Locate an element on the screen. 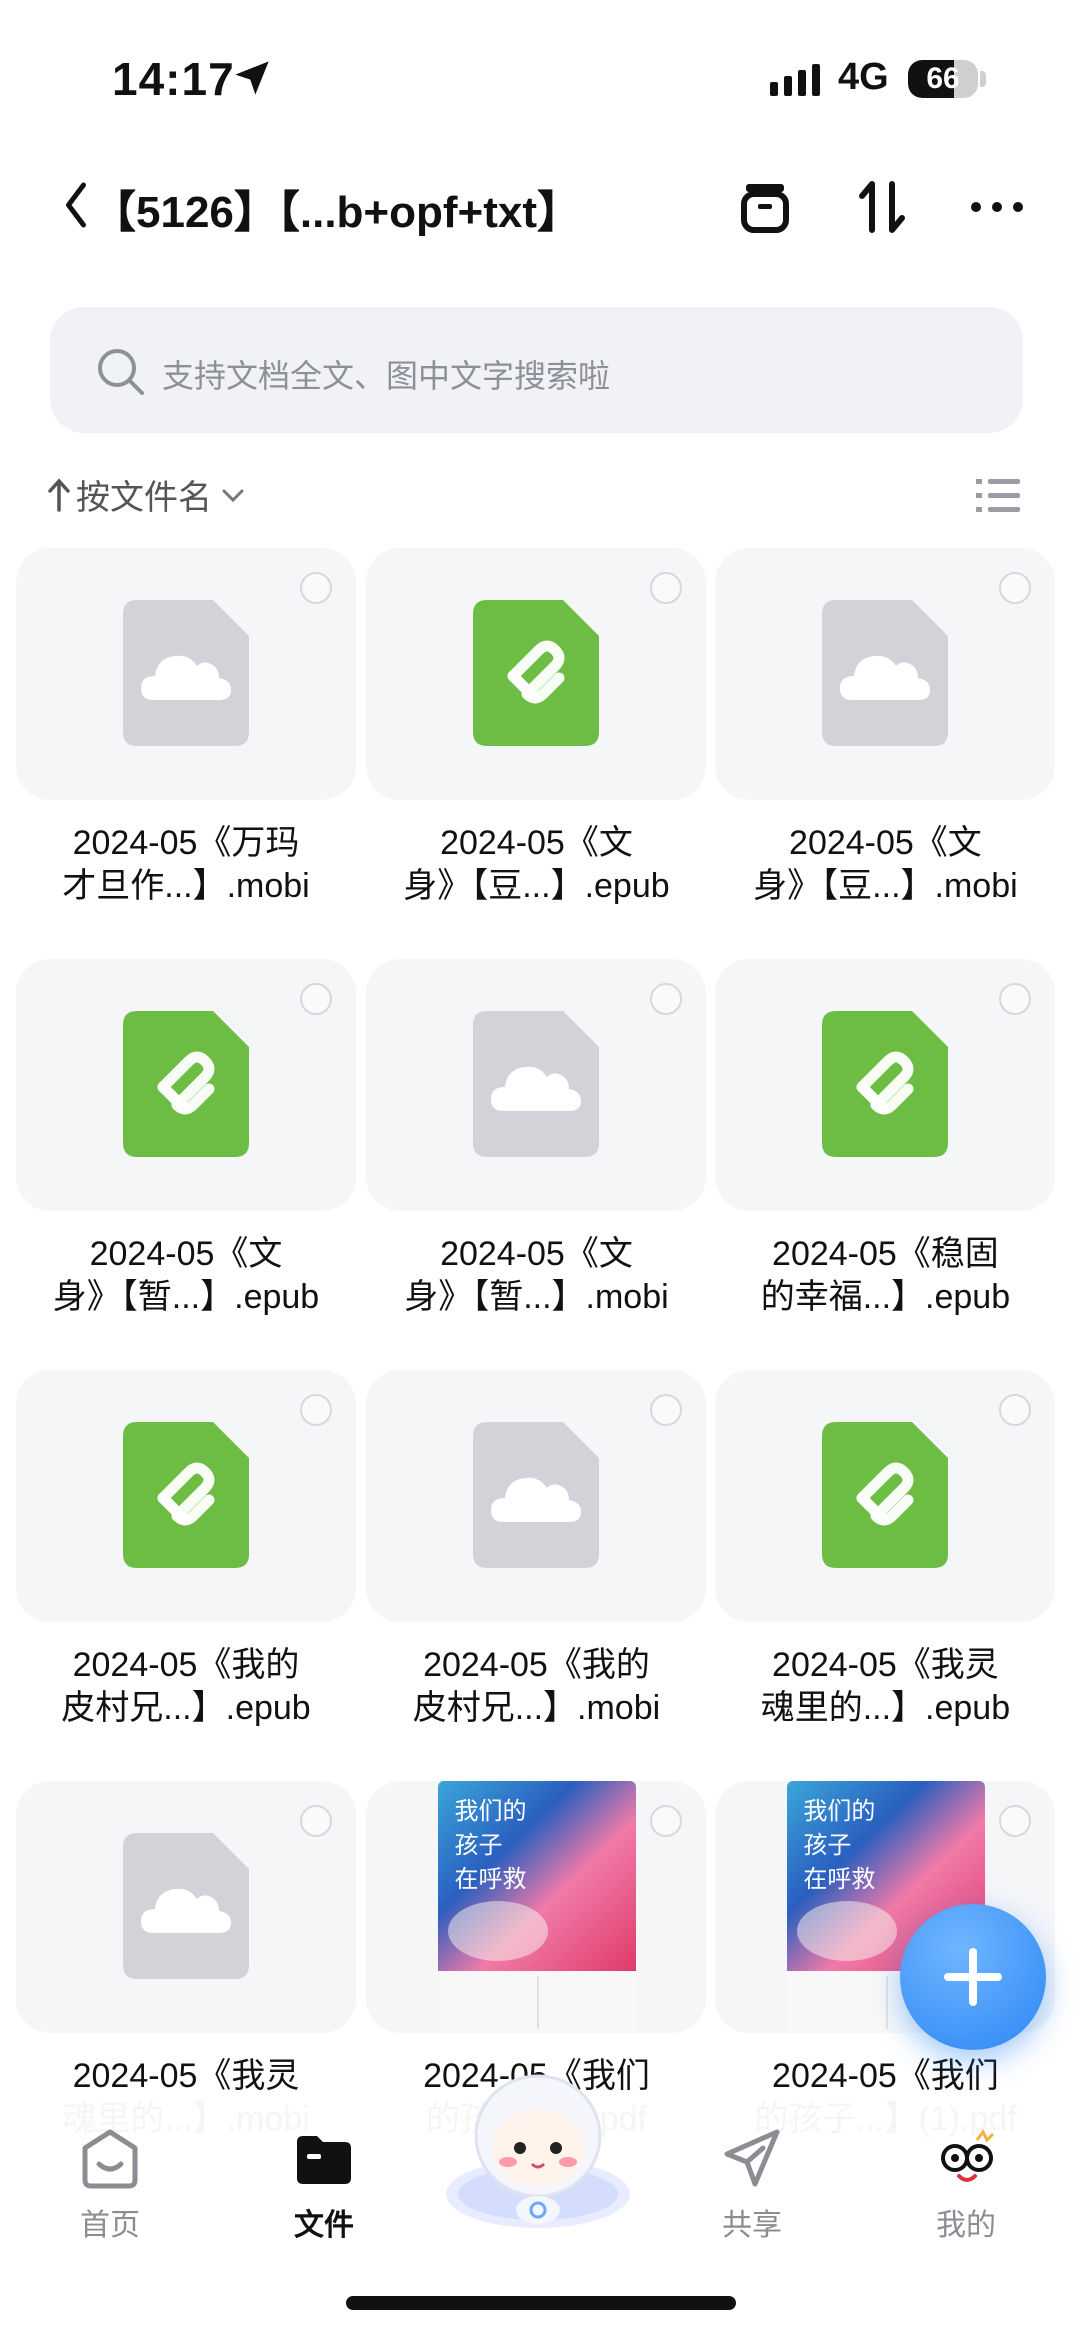 Image resolution: width=1080 pixels, height=2341 pixels. tab-files: 文件 is located at coordinates (324, 2184).